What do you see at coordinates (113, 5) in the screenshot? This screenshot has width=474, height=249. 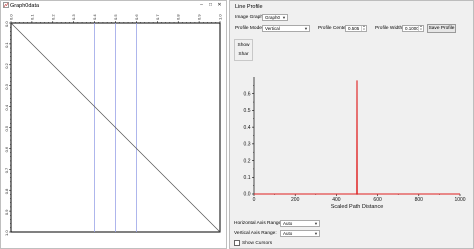 I see `graph-window-titlebar: Graph0data – □ ✕` at bounding box center [113, 5].